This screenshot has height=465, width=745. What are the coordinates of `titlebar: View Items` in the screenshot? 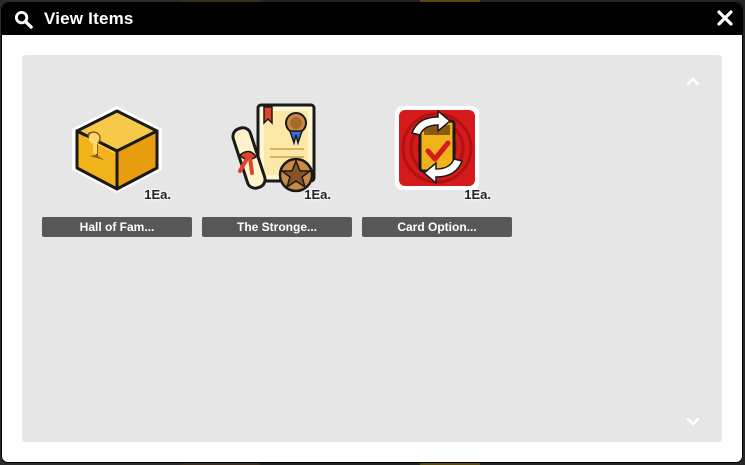 It's located at (372, 19).